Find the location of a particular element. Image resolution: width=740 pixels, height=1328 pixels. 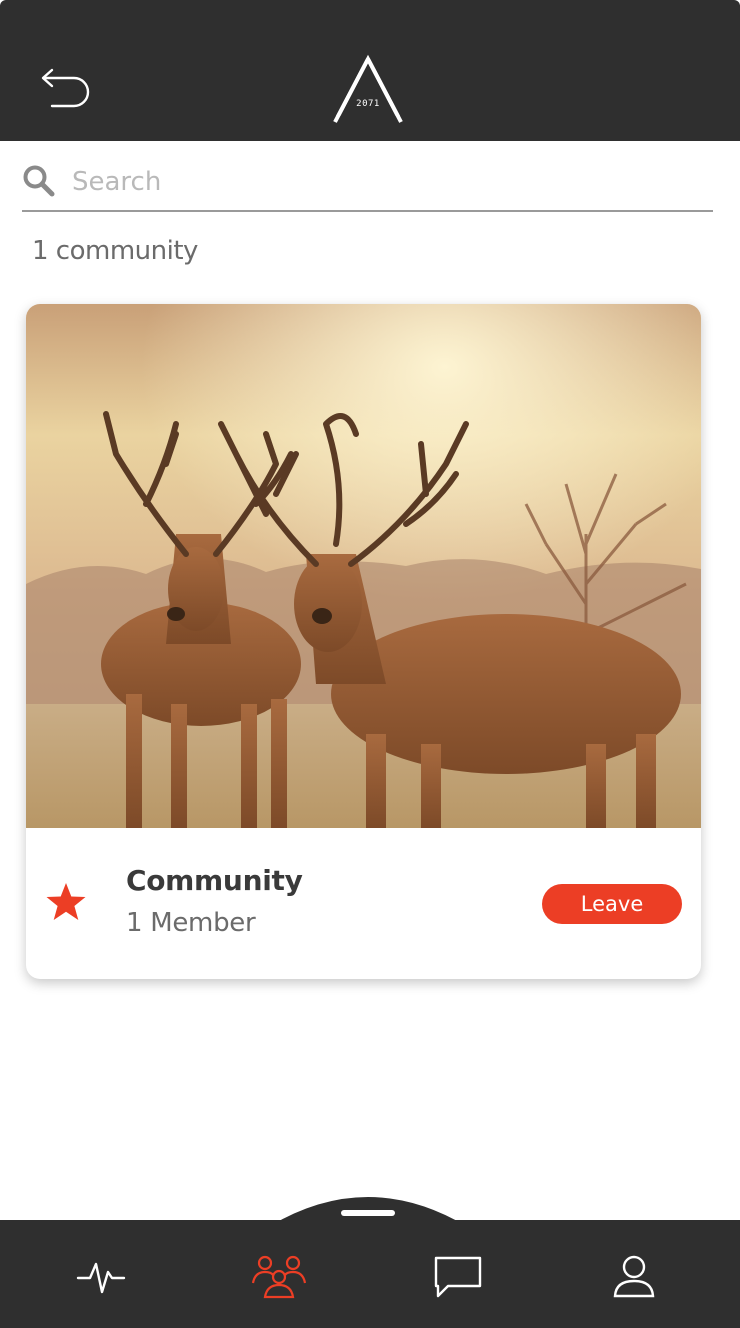

community-title: Community is located at coordinates (214, 880).